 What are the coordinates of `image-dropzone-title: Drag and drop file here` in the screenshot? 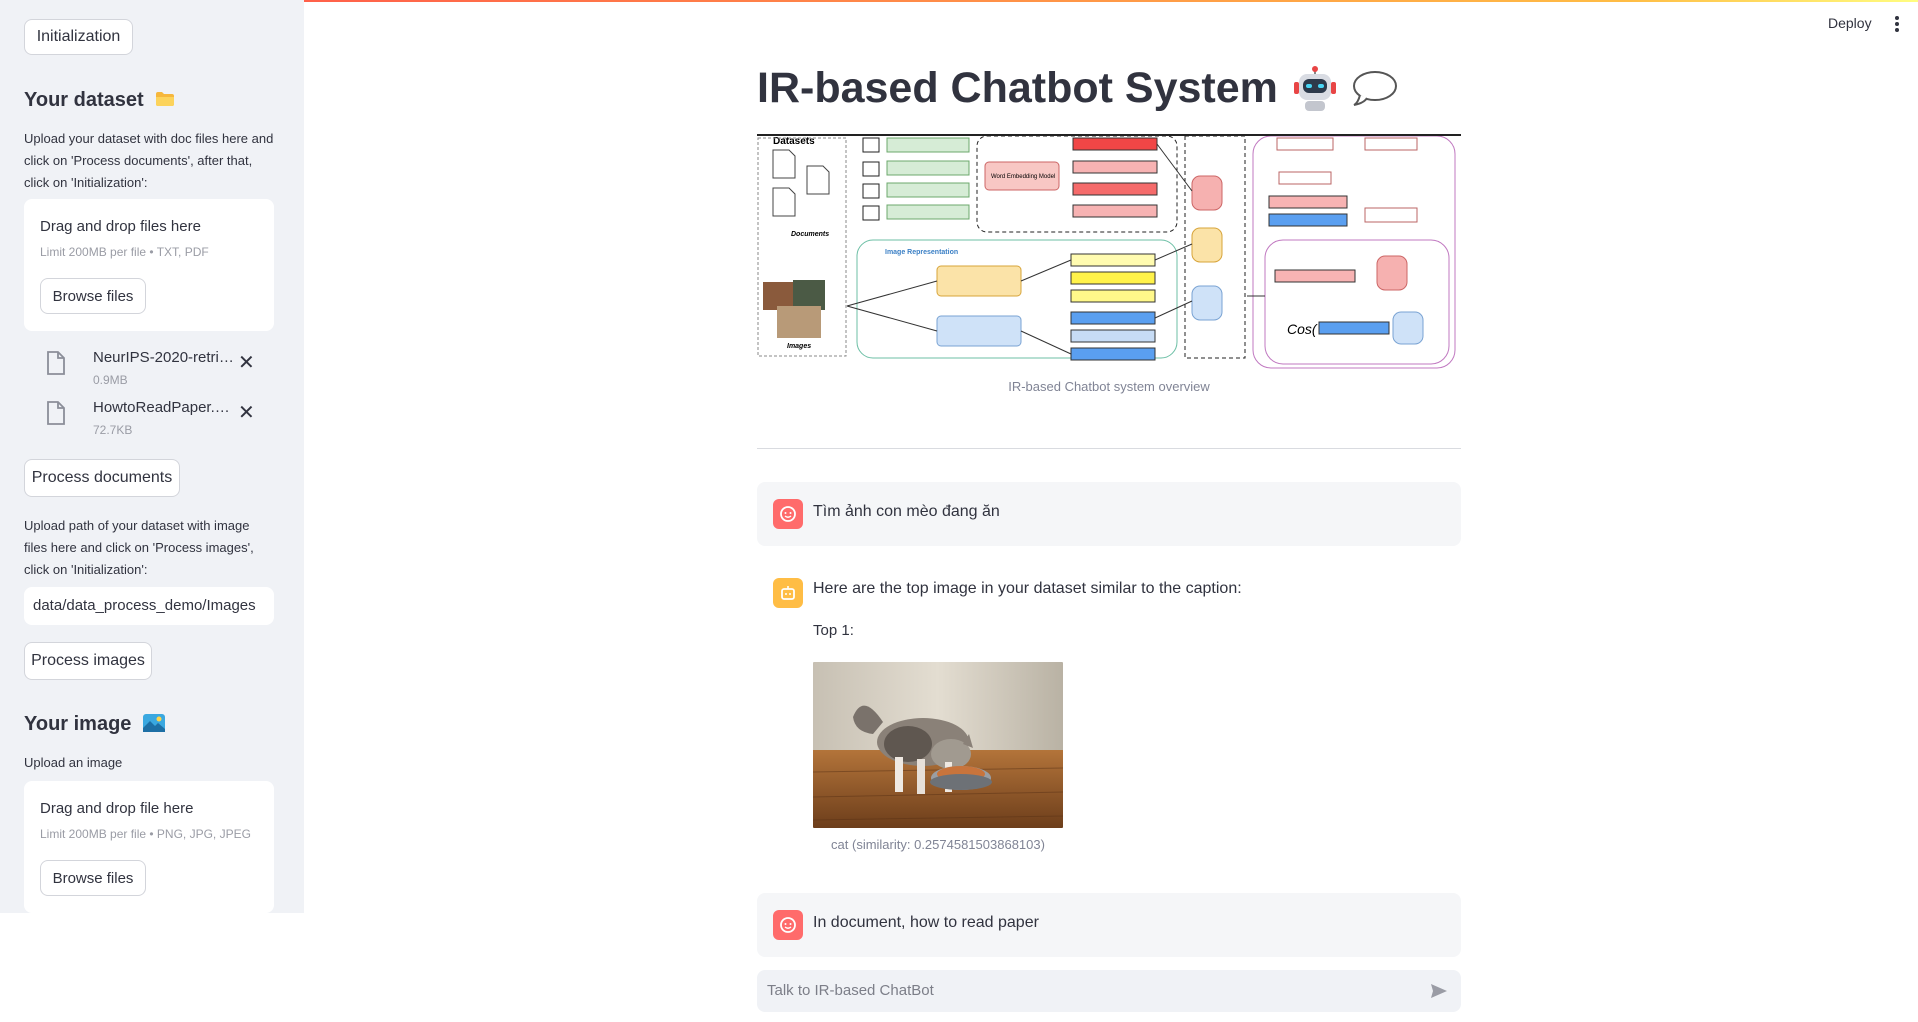 It's located at (117, 808).